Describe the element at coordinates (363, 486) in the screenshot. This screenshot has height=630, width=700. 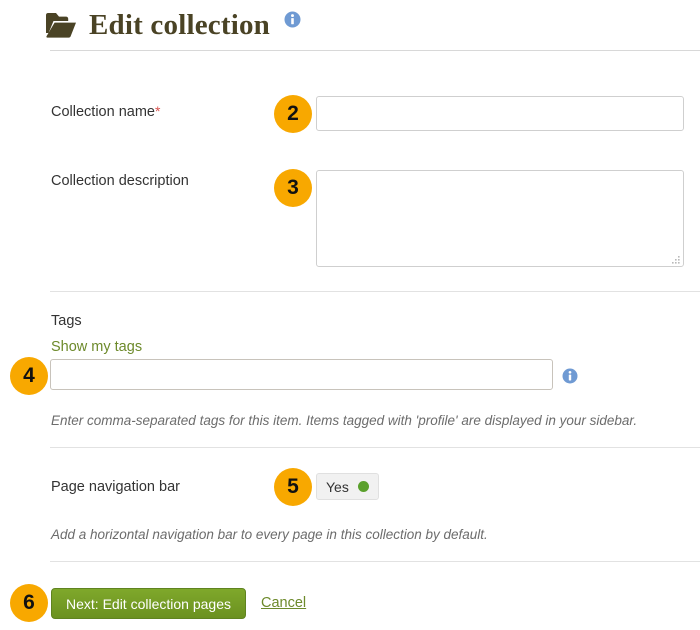
I see `toggle-status-dot-icon` at that location.